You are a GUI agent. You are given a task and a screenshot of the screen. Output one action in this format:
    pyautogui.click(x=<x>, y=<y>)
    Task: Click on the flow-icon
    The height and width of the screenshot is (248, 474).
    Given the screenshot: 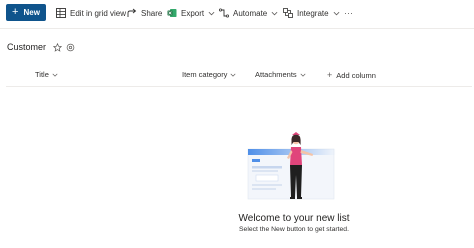 What is the action you would take?
    pyautogui.click(x=224, y=13)
    